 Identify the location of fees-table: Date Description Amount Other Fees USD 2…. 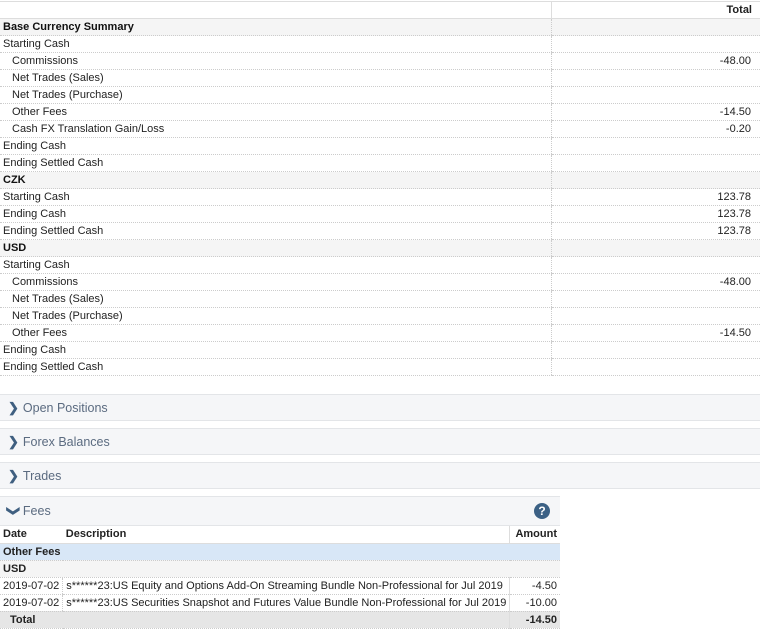
(280, 577).